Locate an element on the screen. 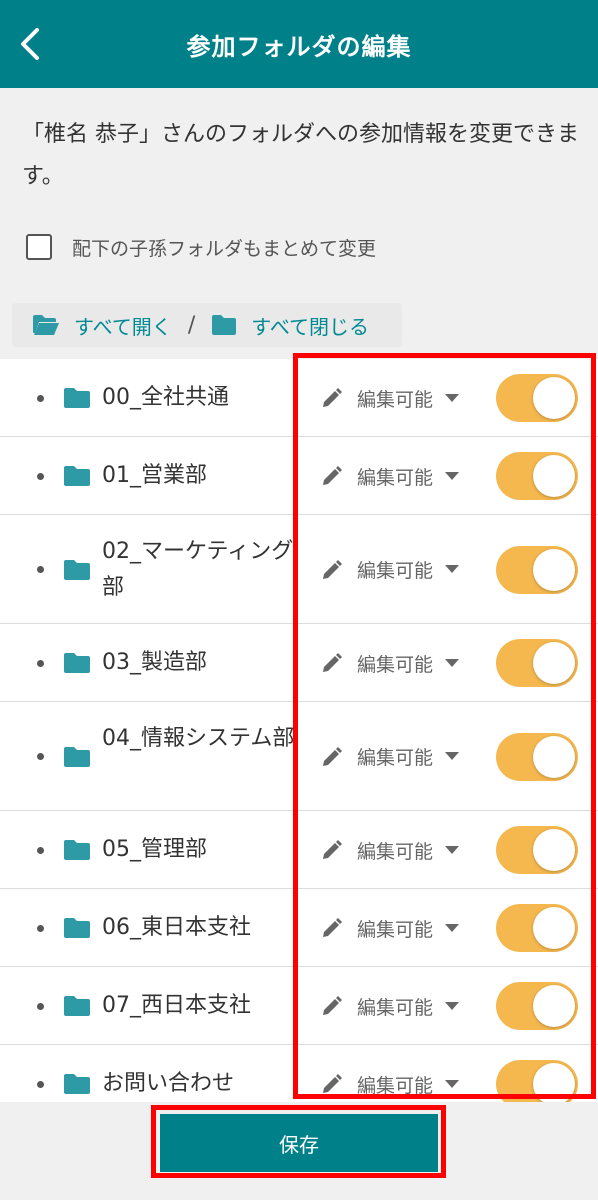 Image resolution: width=598 pixels, height=1200 pixels. bulk-change-option: 配下の子孫フォルダもまとめて変更 is located at coordinates (201, 247).